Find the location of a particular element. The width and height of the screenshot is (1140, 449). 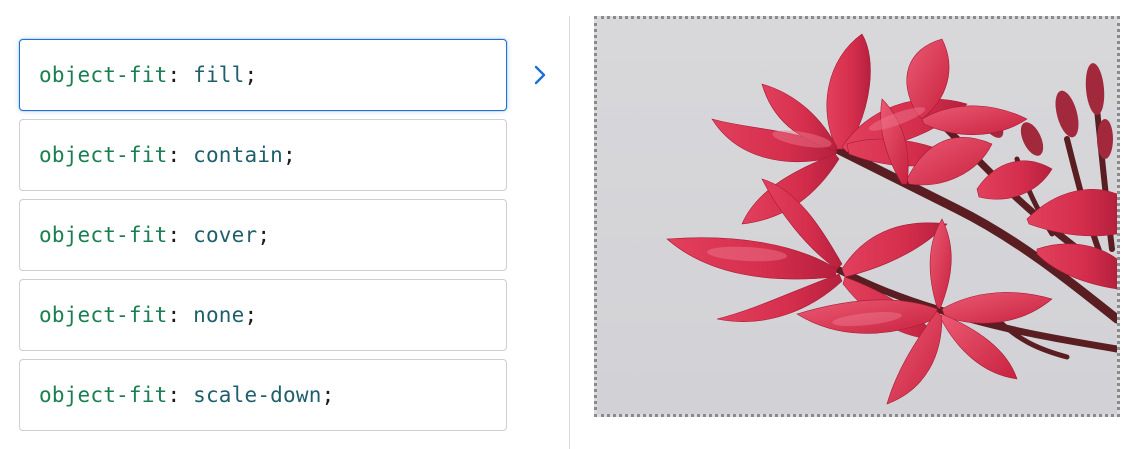

option-contain: object-fit: contain; is located at coordinates (263, 155).